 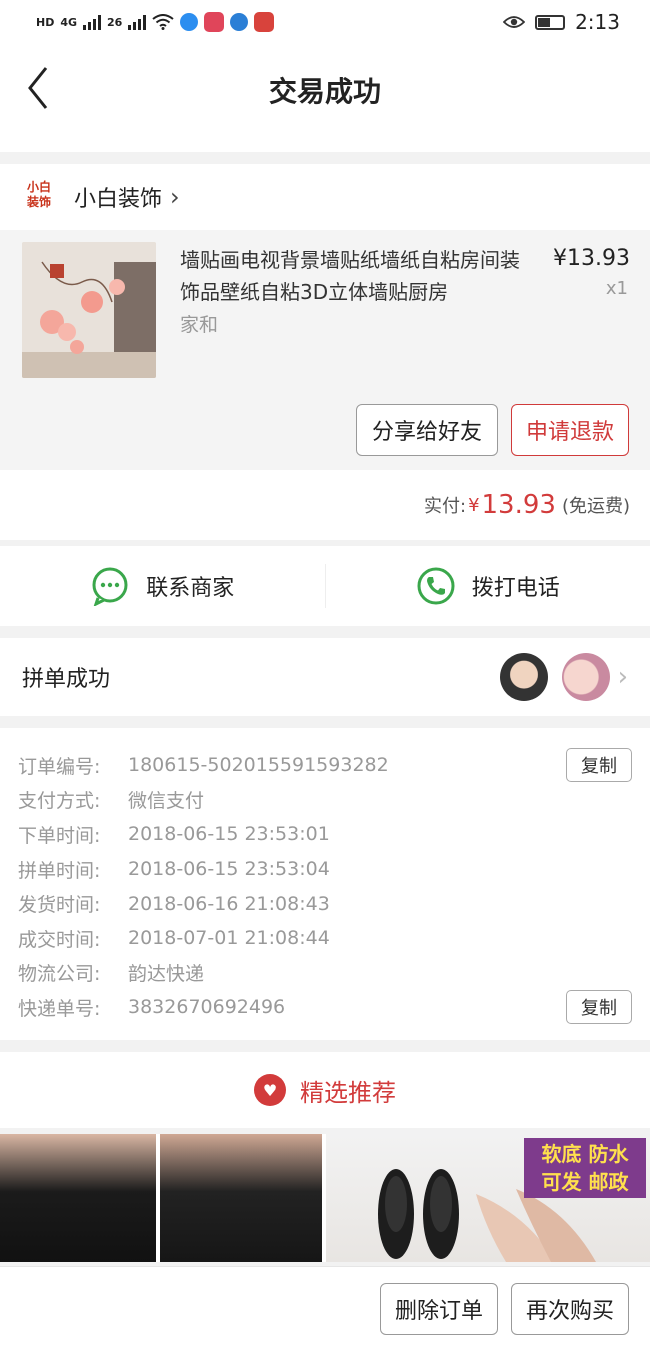 I want to click on shop-name: 小白装饰, so click(x=118, y=197).